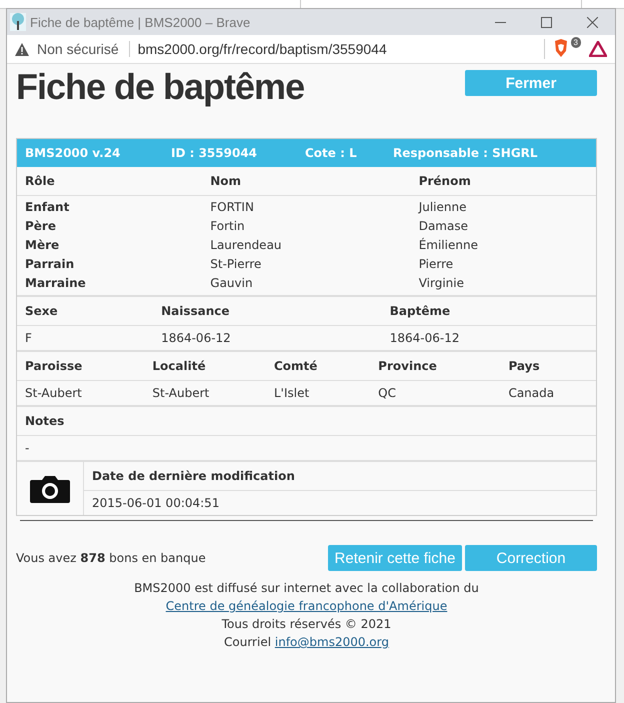 The width and height of the screenshot is (624, 703). Describe the element at coordinates (337, 49) in the screenshot. I see `url-field: bms2000.org/fr/record/baptism/3559044` at that location.